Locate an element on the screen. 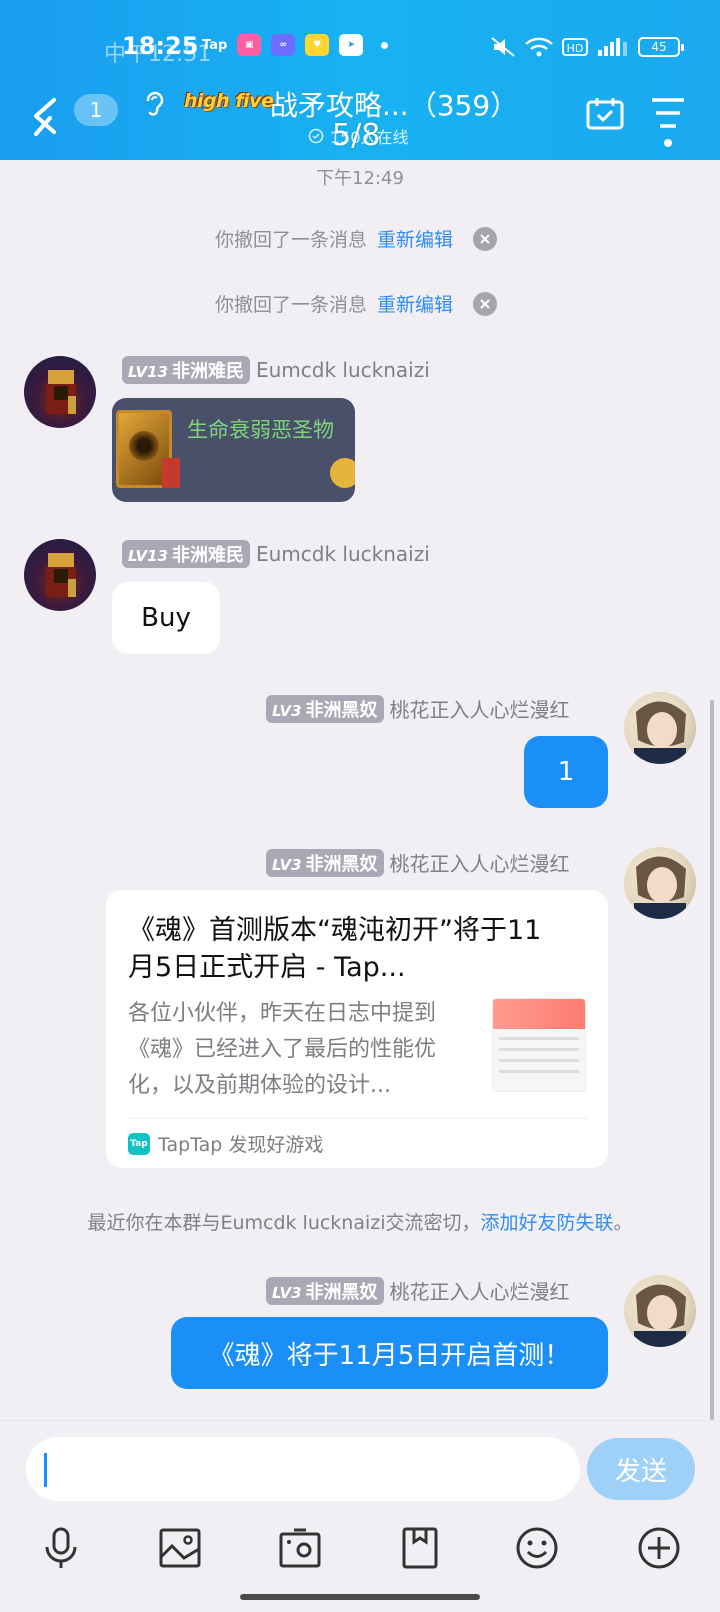 This screenshot has height=1612, width=720. scrollbar is located at coordinates (712, 1060).